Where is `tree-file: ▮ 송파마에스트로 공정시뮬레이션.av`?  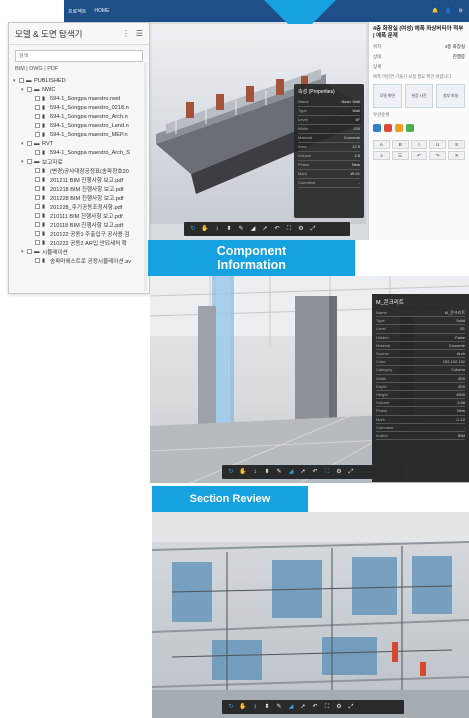 tree-file: ▮ 송파마에스트로 공정시뮬레이션.av is located at coordinates (81, 260).